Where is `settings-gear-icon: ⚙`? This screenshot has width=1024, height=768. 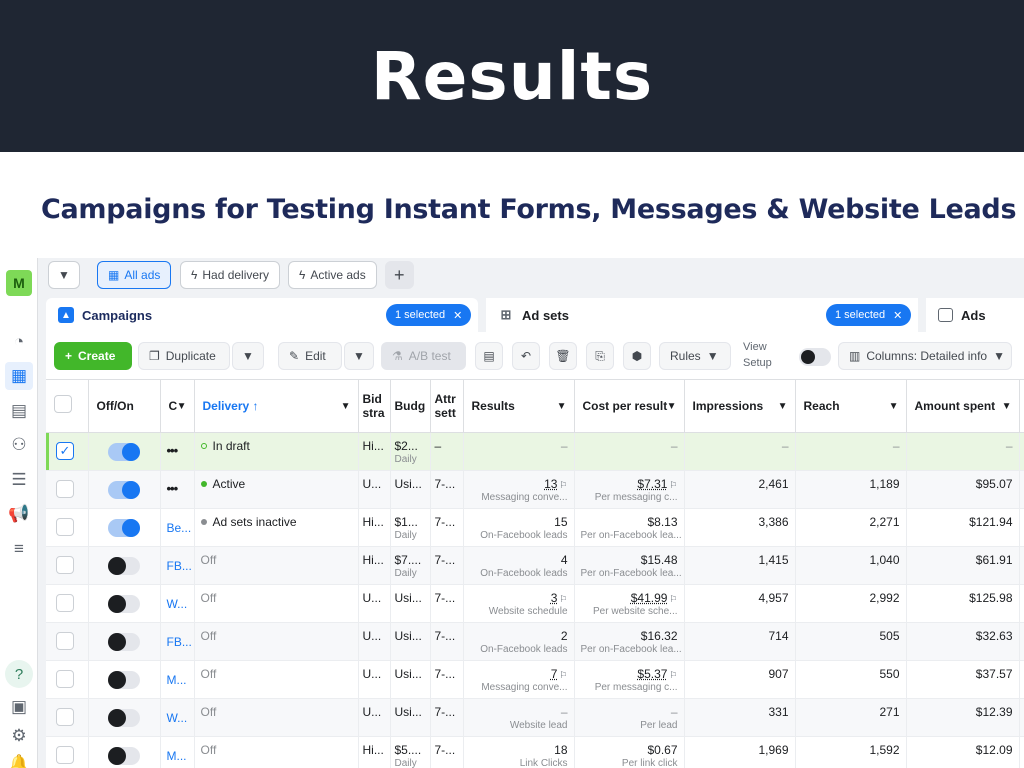
settings-gear-icon: ⚙ is located at coordinates (19, 736).